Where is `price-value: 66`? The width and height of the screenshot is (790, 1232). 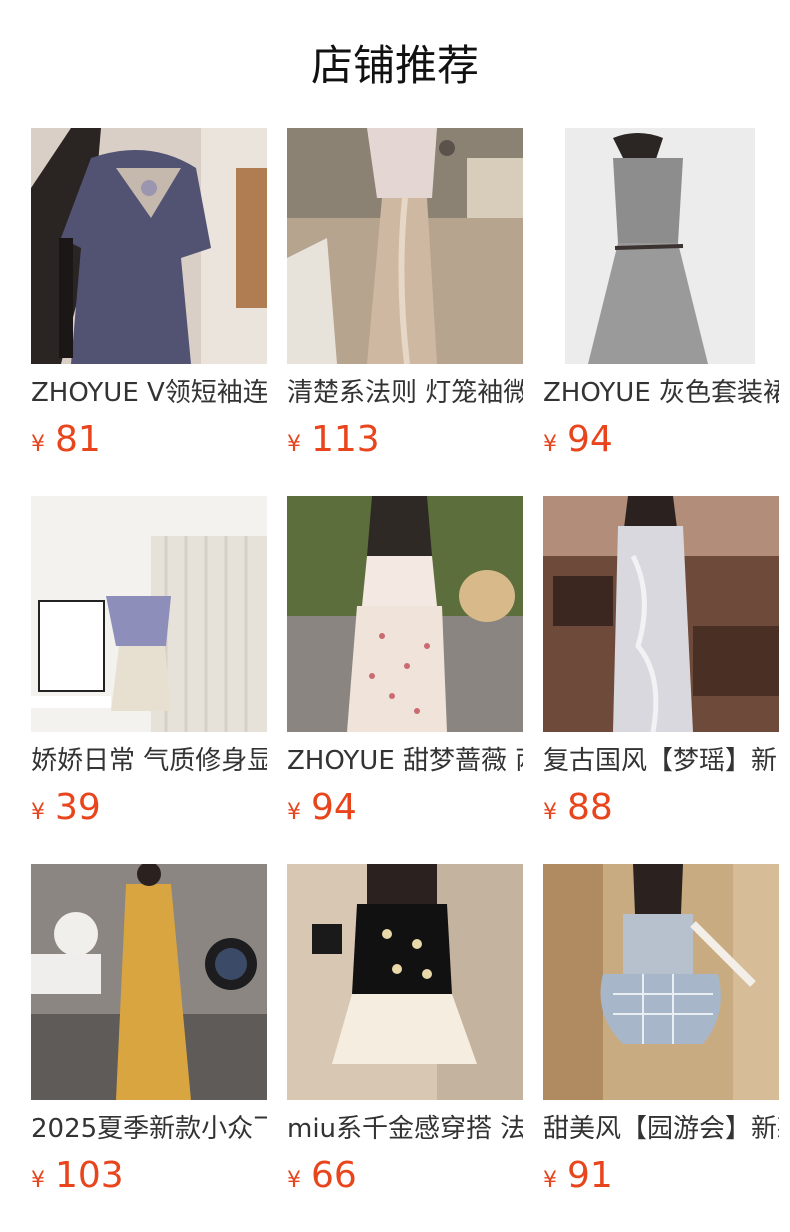 price-value: 66 is located at coordinates (334, 1175).